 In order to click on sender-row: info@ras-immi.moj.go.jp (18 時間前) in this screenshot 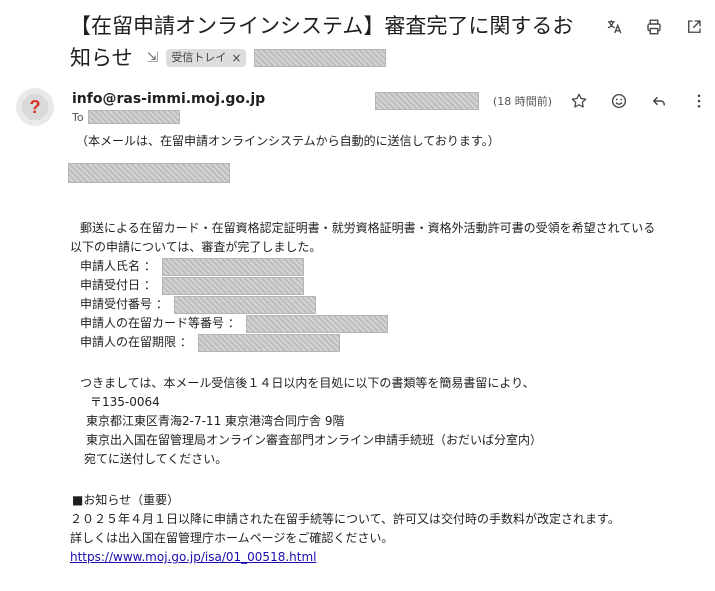, I will do `click(392, 99)`.